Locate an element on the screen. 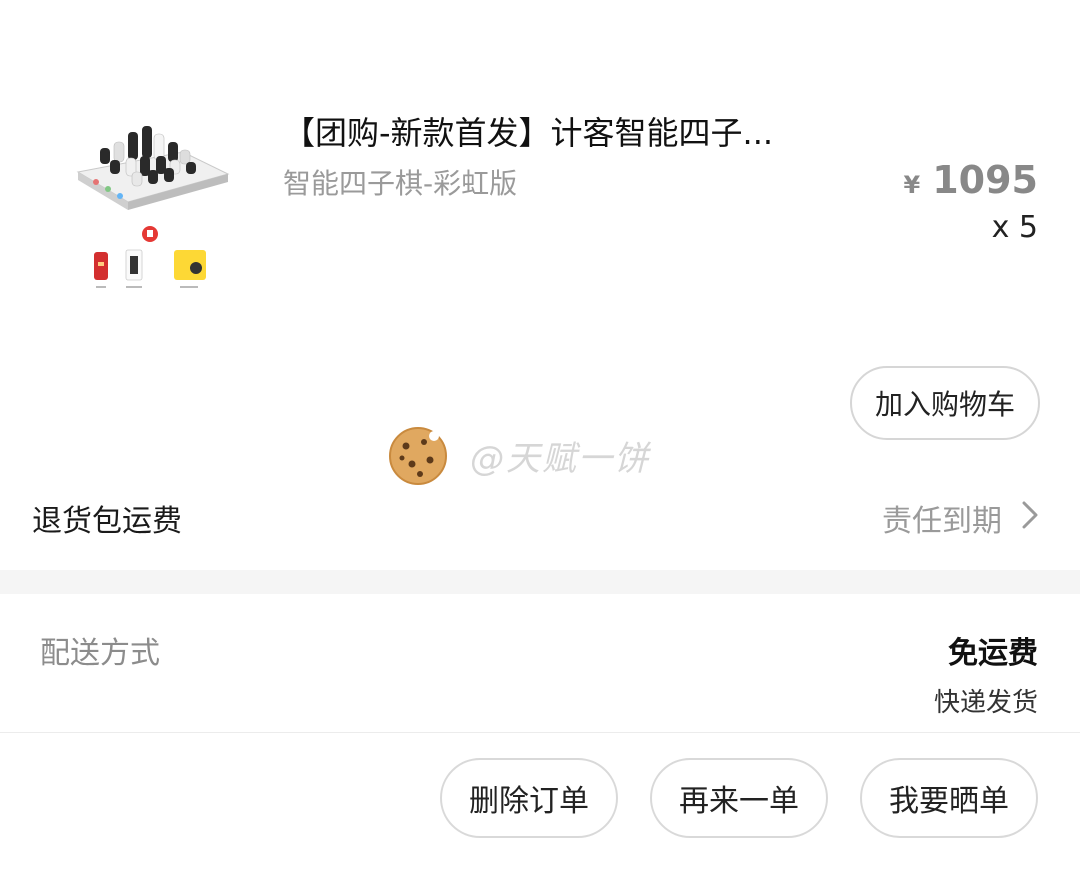 The width and height of the screenshot is (1080, 870). product-price: ¥ 1095 is located at coordinates (971, 180).